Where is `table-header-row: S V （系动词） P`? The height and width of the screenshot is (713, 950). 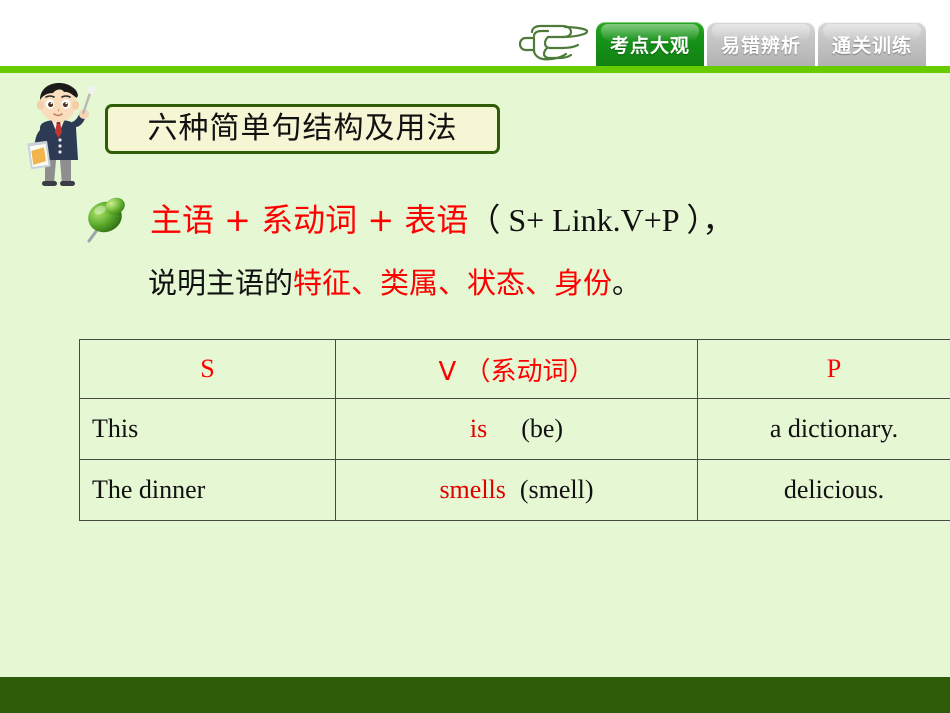 table-header-row: S V （系动词） P is located at coordinates (514, 369).